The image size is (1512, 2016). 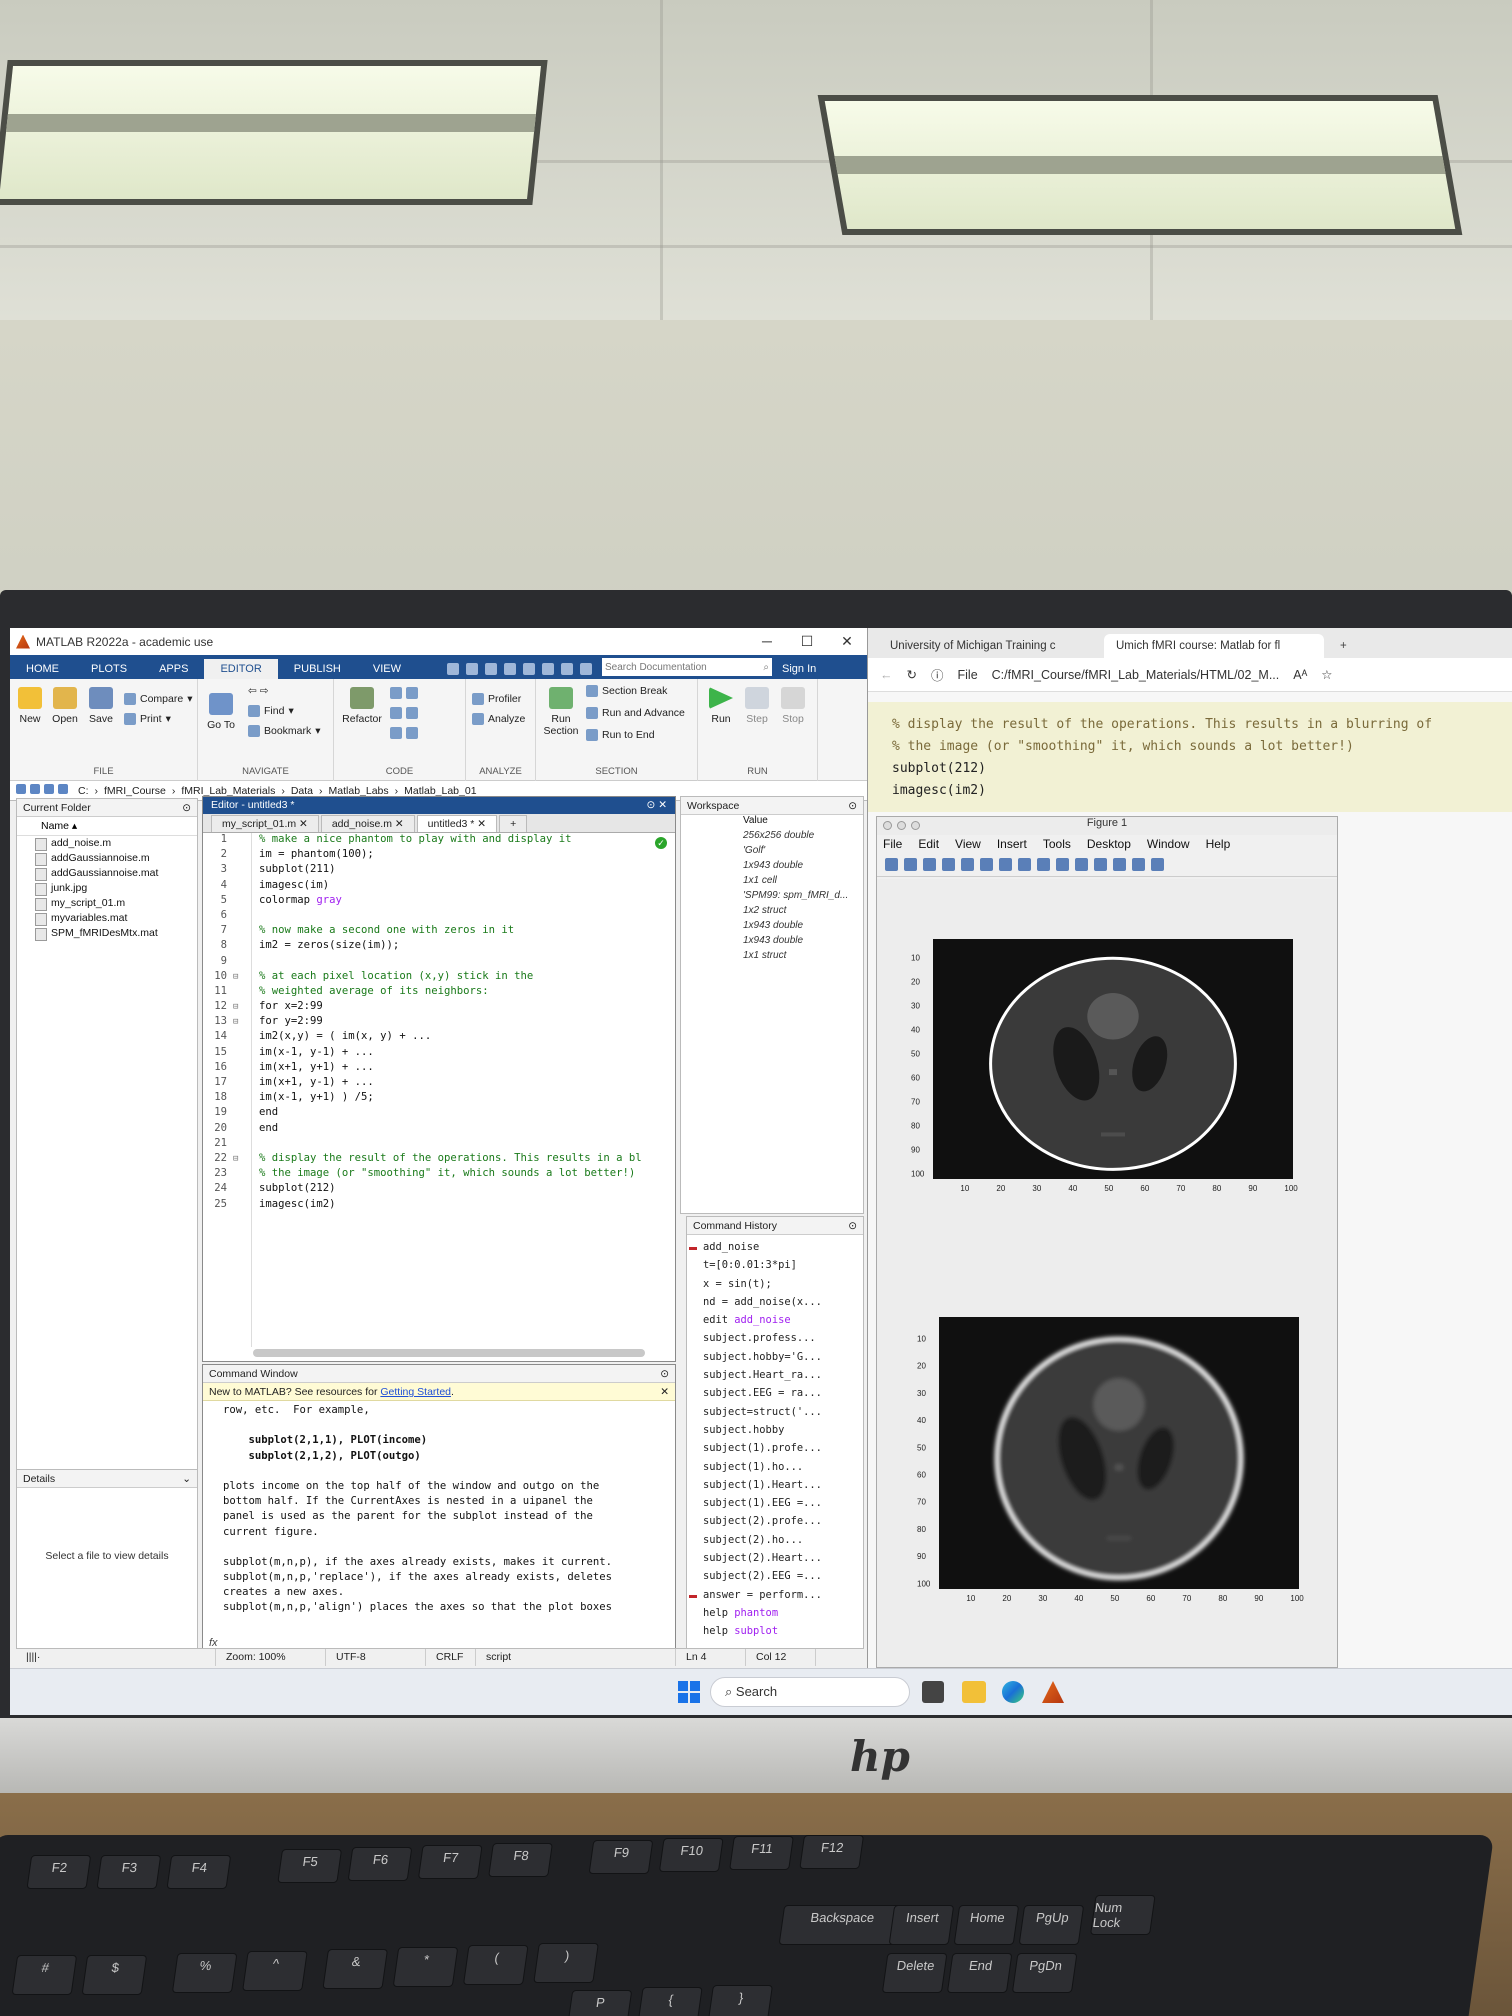 What do you see at coordinates (772, 852) in the screenshot?
I see `workspace-variable-value: 'Golf'` at bounding box center [772, 852].